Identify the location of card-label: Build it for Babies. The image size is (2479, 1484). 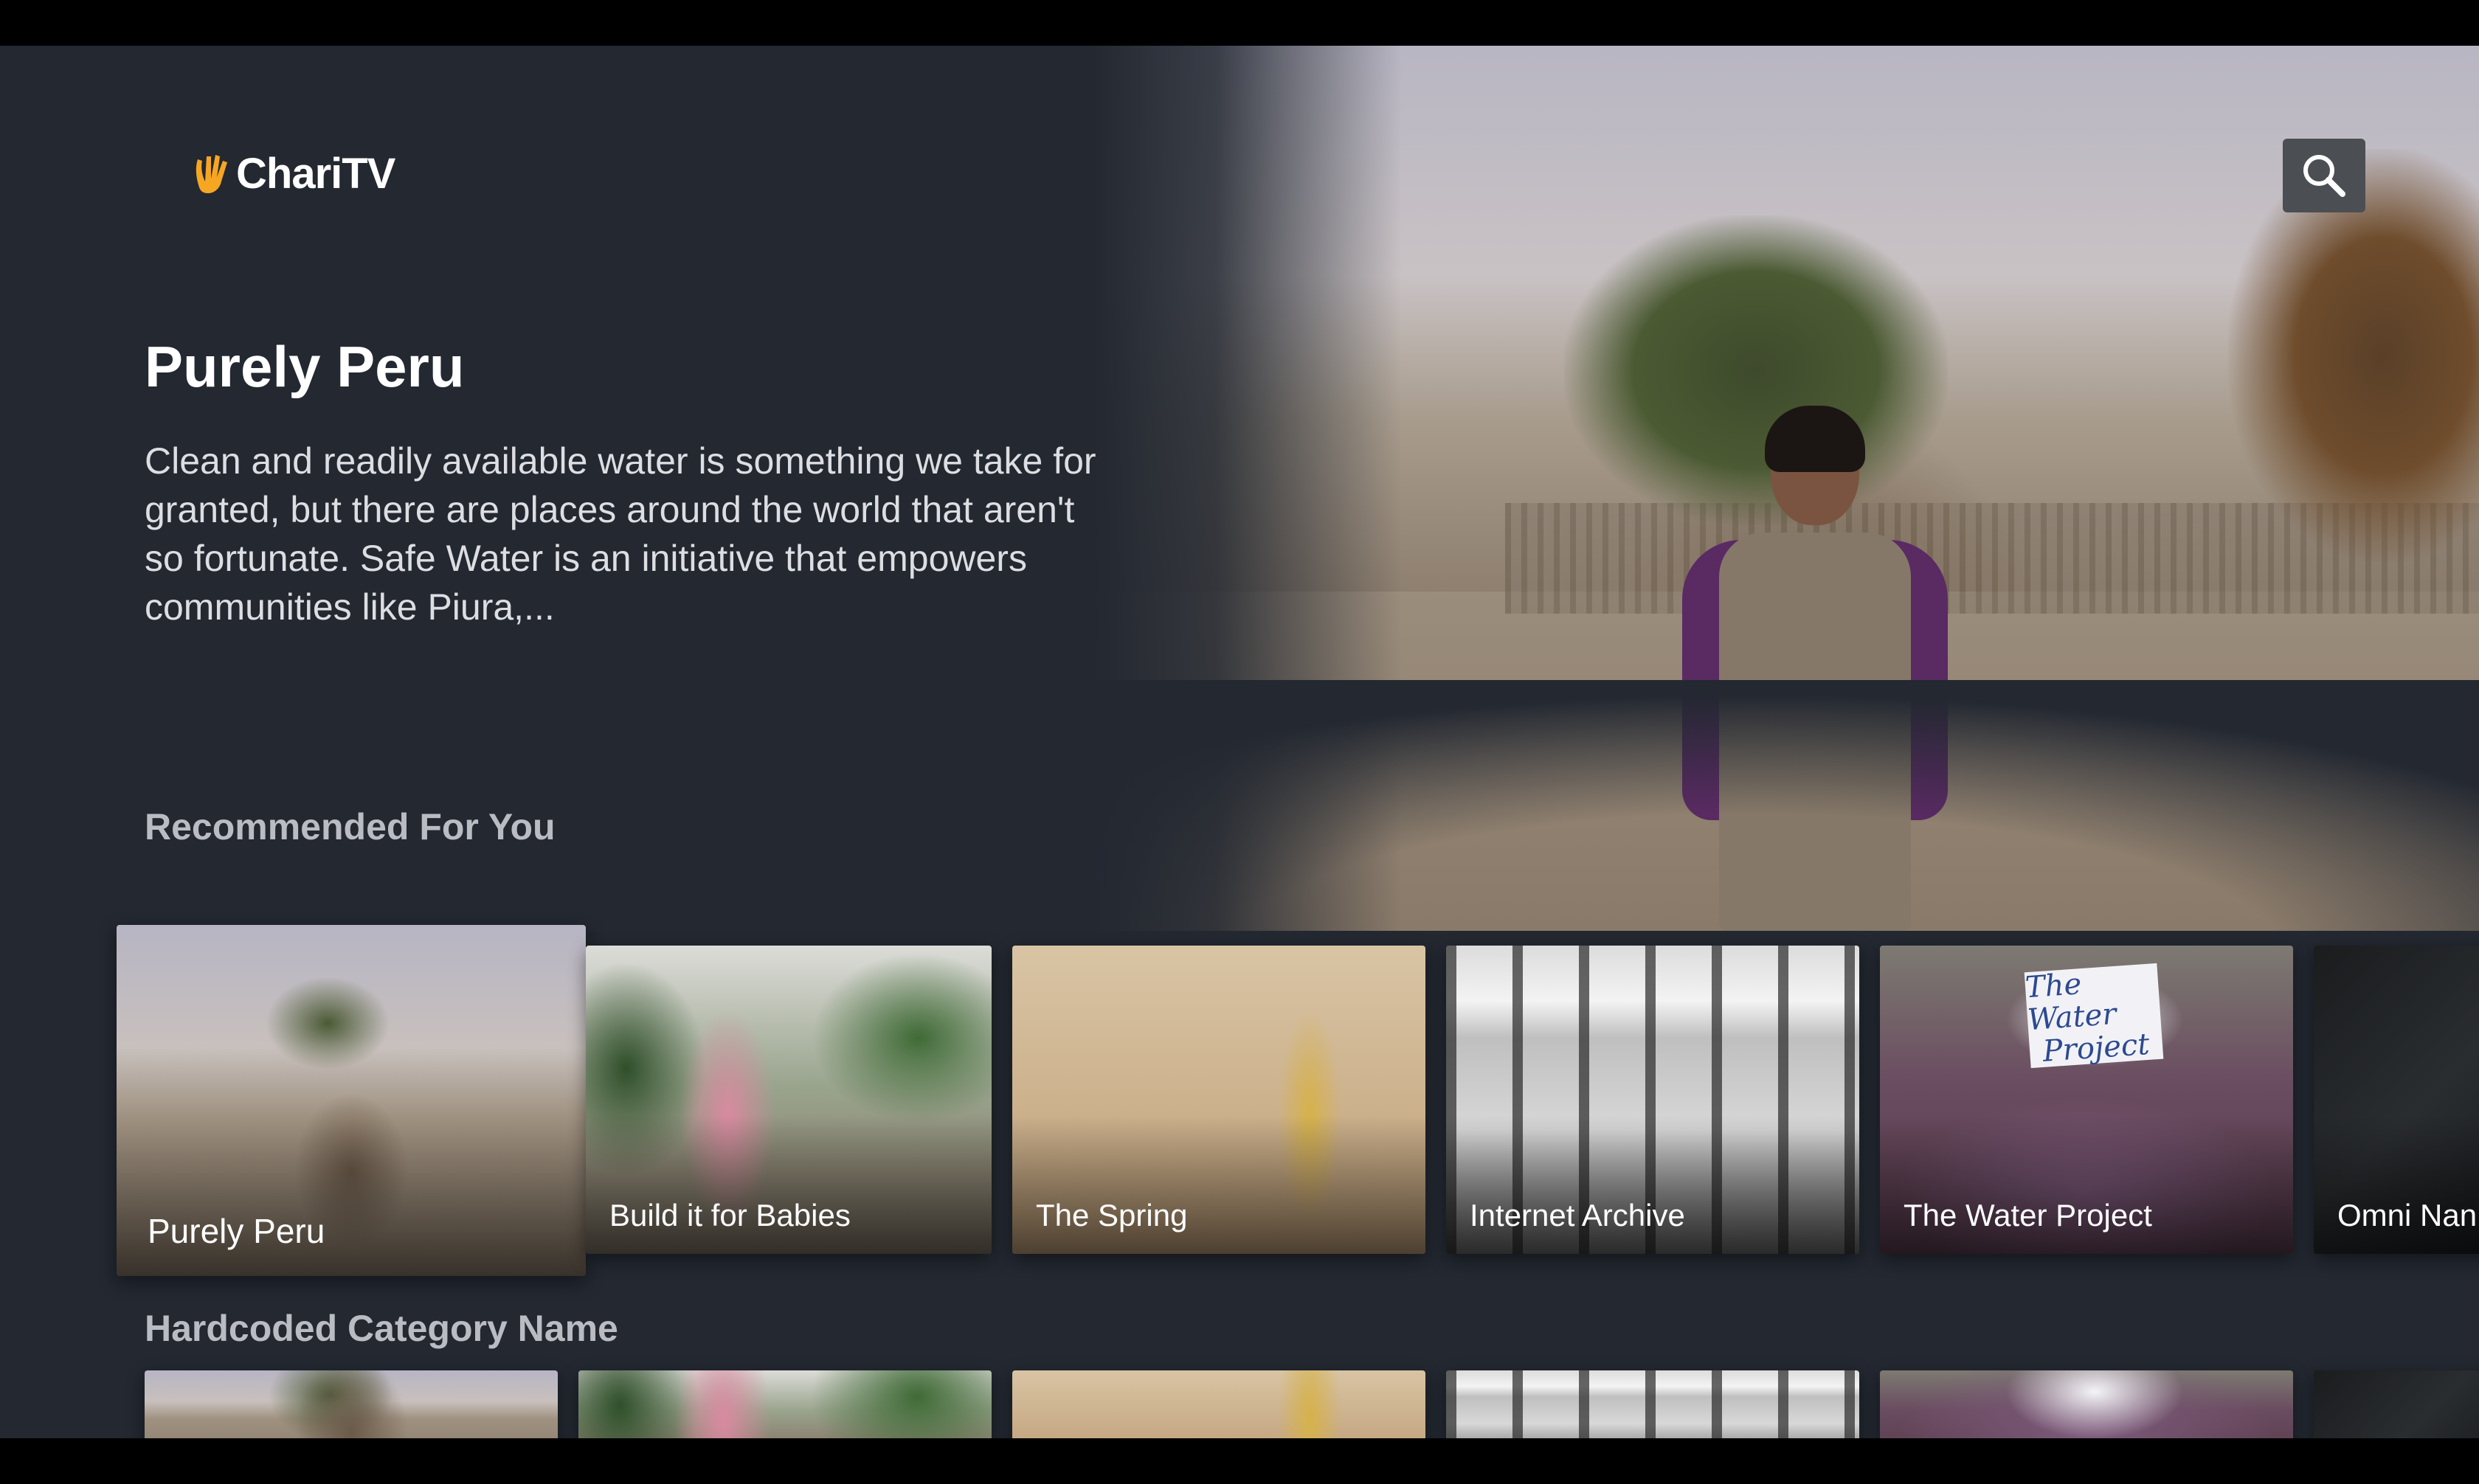
(730, 1215).